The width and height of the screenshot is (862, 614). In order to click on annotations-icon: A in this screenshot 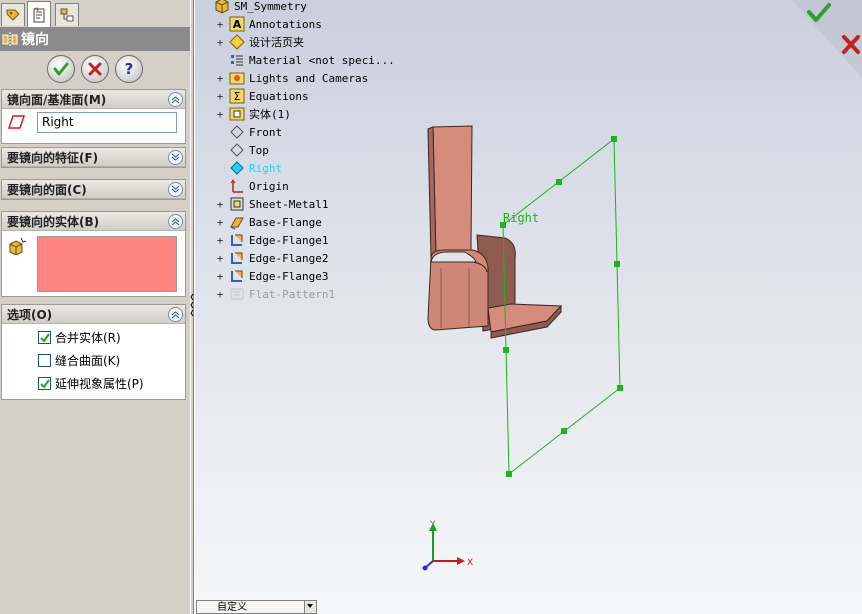, I will do `click(237, 24)`.